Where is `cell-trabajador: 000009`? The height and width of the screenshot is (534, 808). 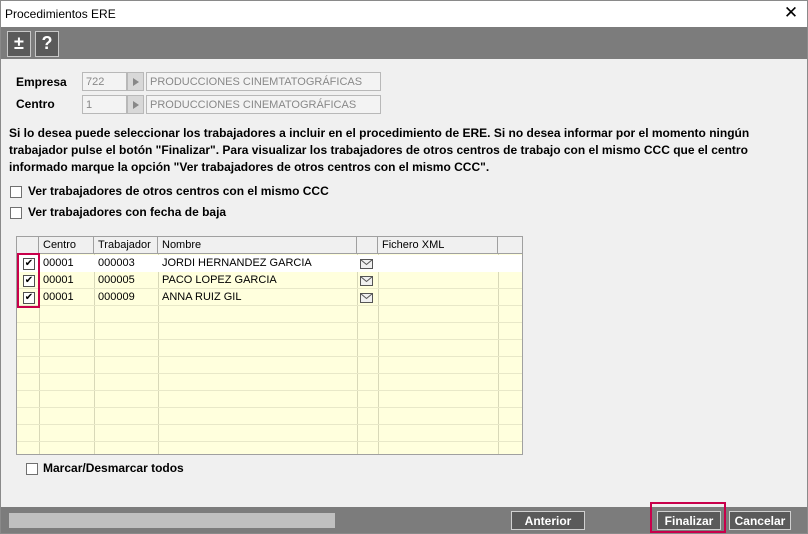 cell-trabajador: 000009 is located at coordinates (116, 297).